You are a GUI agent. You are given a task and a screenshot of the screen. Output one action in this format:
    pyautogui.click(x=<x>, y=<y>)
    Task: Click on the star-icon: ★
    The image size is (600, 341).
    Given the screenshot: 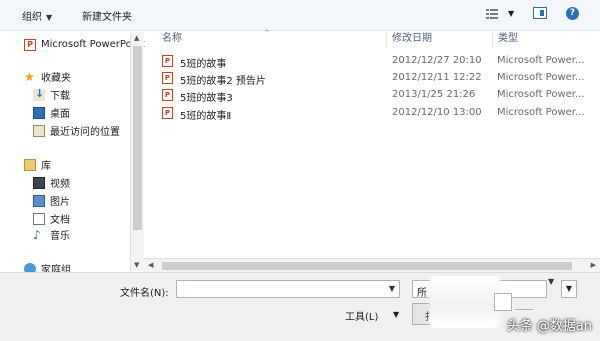 What is the action you would take?
    pyautogui.click(x=29, y=76)
    